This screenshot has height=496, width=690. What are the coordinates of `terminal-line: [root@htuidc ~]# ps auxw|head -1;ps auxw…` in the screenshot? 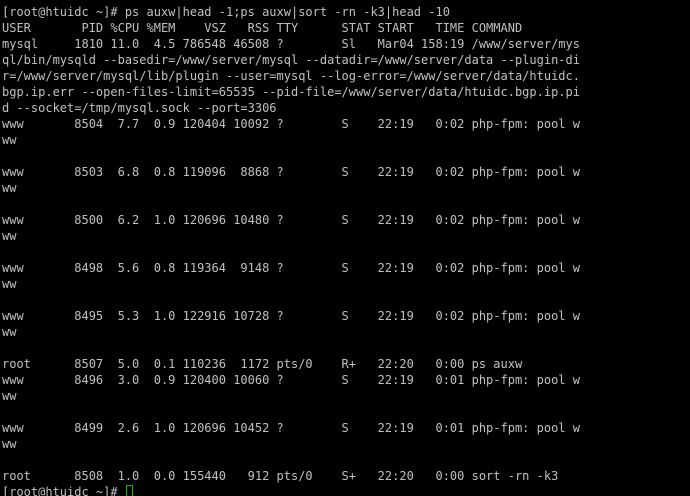 It's located at (226, 12).